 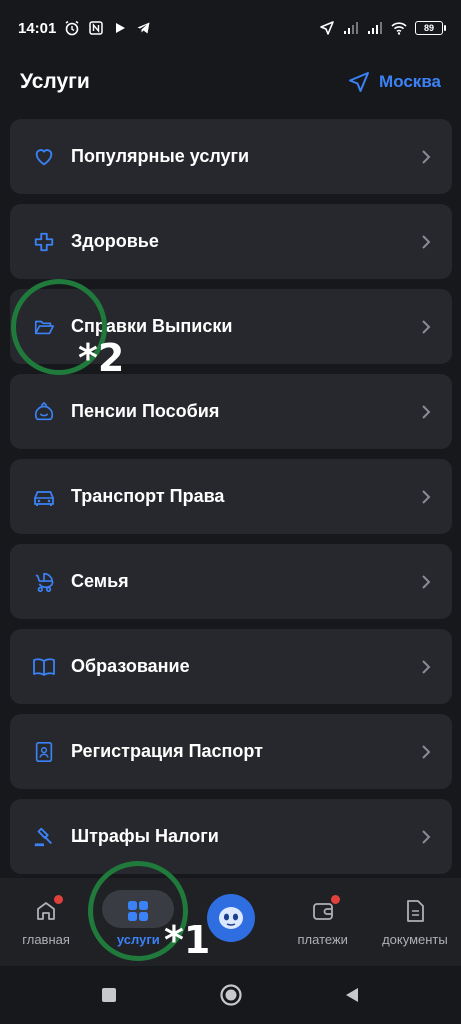 I want to click on stroller-icon, so click(x=44, y=582).